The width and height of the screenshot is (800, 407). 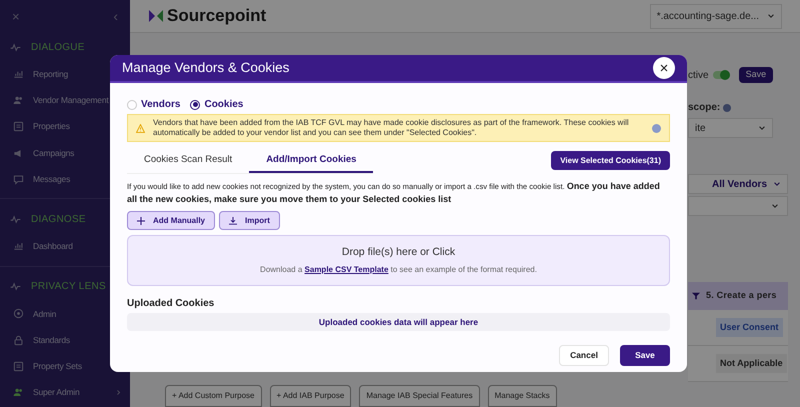 I want to click on target-icon, so click(x=18, y=314).